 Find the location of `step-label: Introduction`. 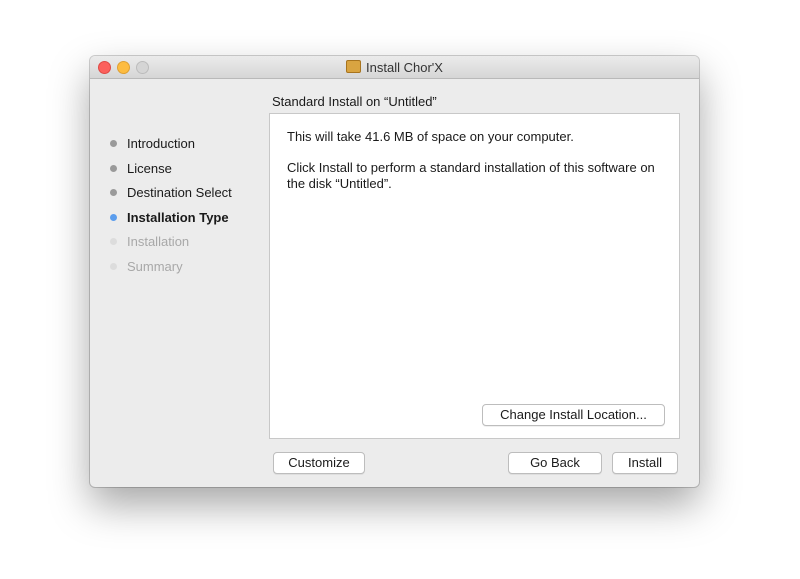

step-label: Introduction is located at coordinates (161, 143).